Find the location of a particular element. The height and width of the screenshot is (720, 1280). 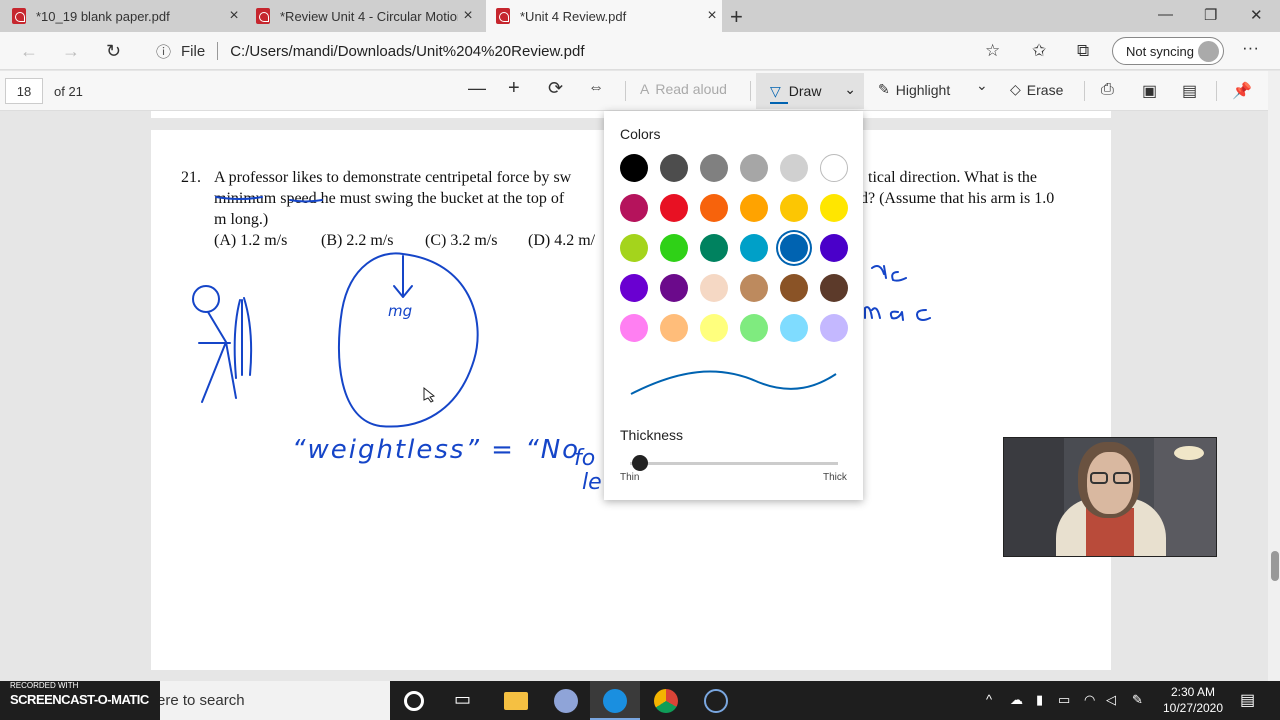

tab-review-unit4: *Review Unit 4 - Circular Motion × is located at coordinates (367, 16).